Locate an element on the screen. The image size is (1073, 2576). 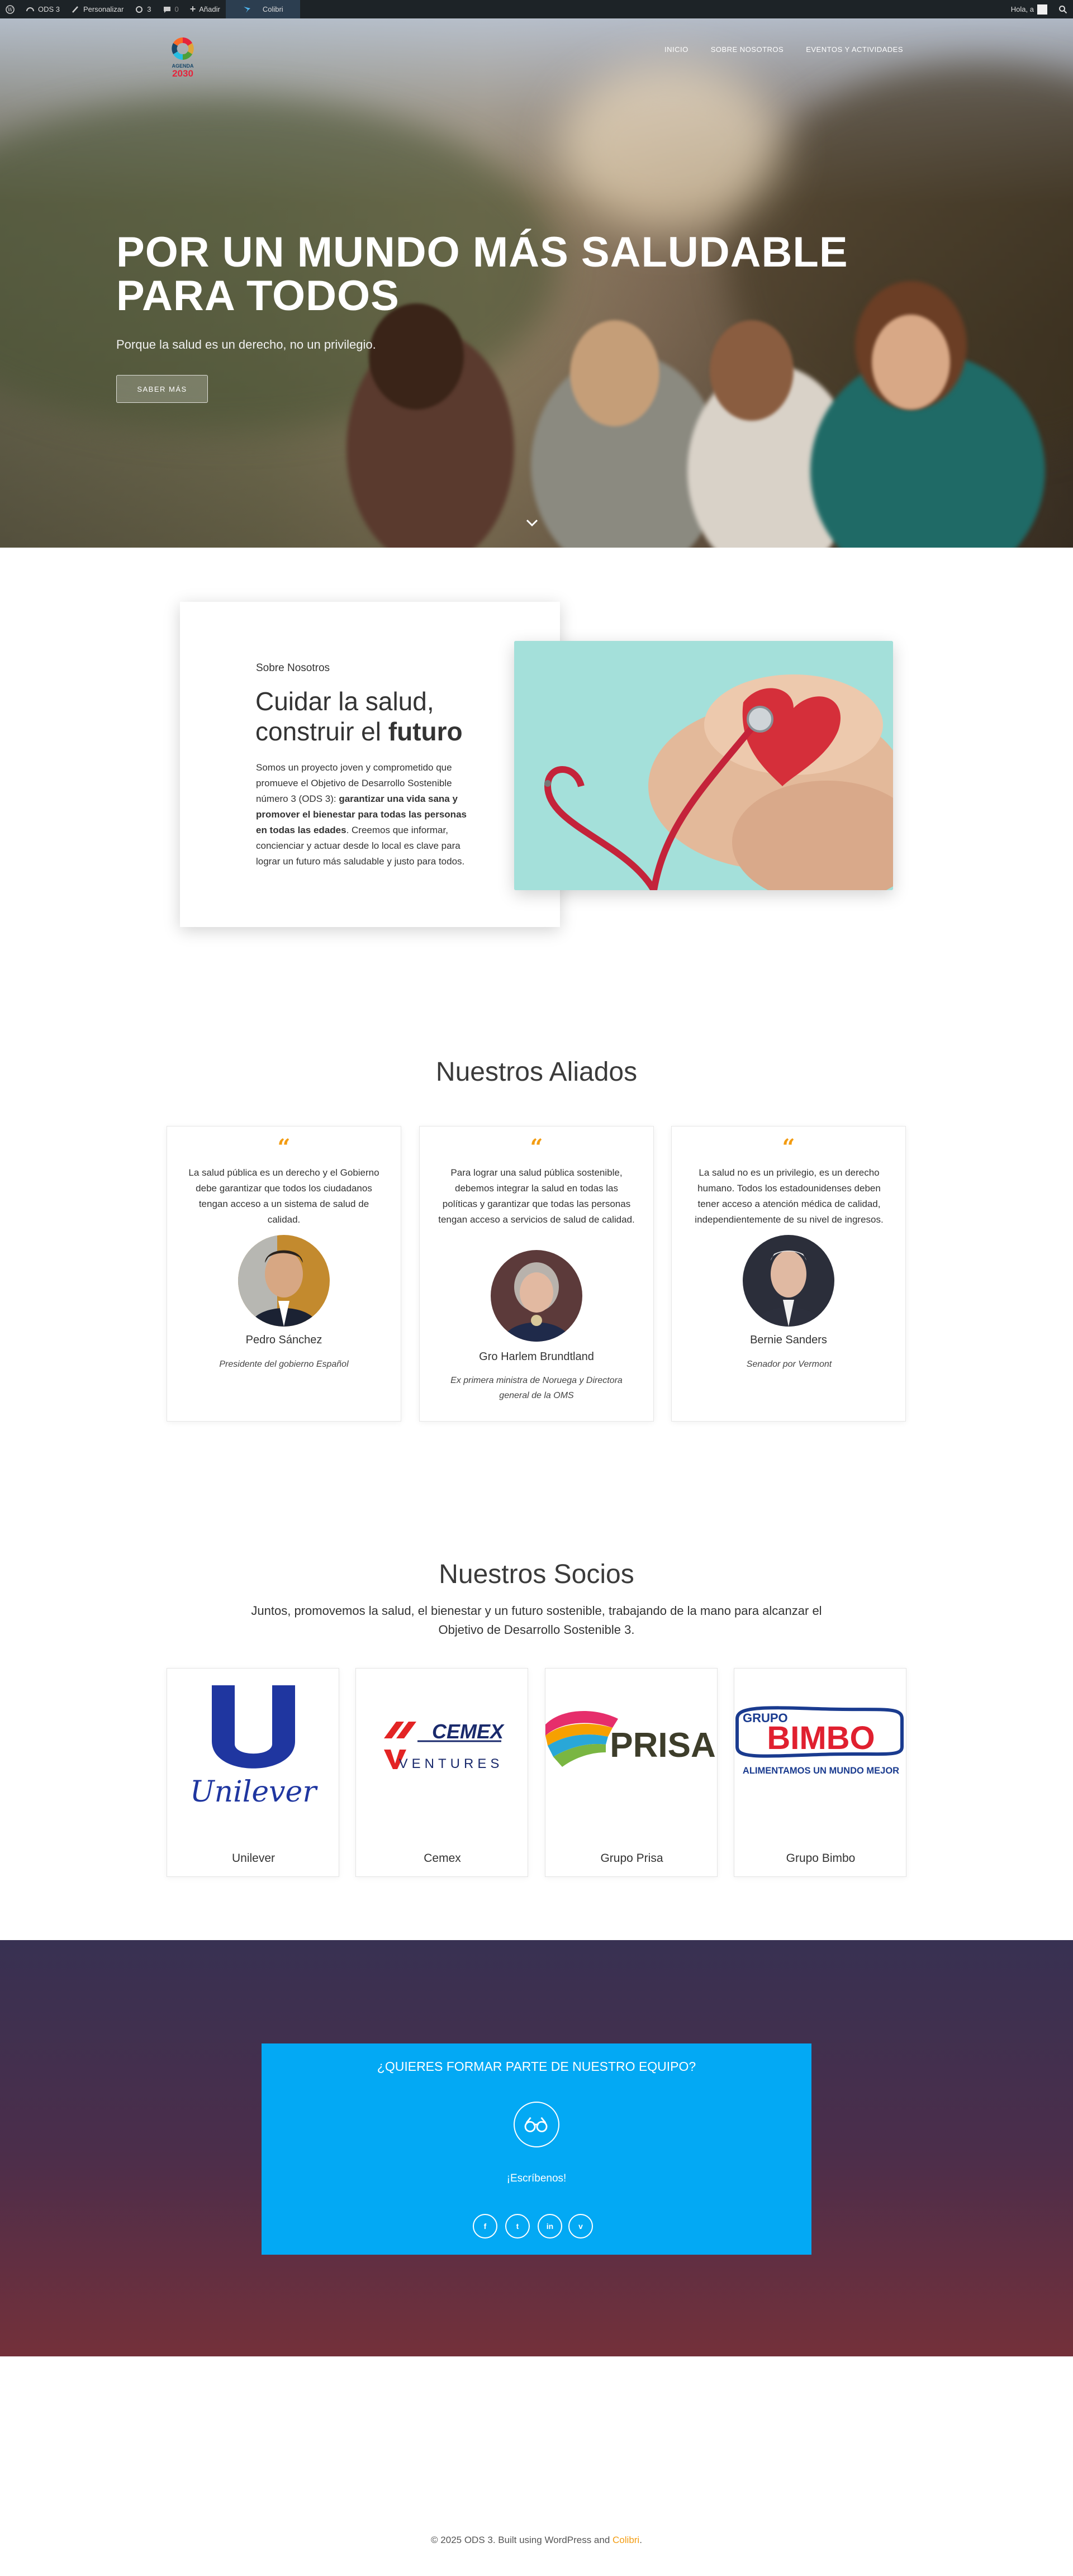
site-name-link: ODS 3 is located at coordinates (42, 9).